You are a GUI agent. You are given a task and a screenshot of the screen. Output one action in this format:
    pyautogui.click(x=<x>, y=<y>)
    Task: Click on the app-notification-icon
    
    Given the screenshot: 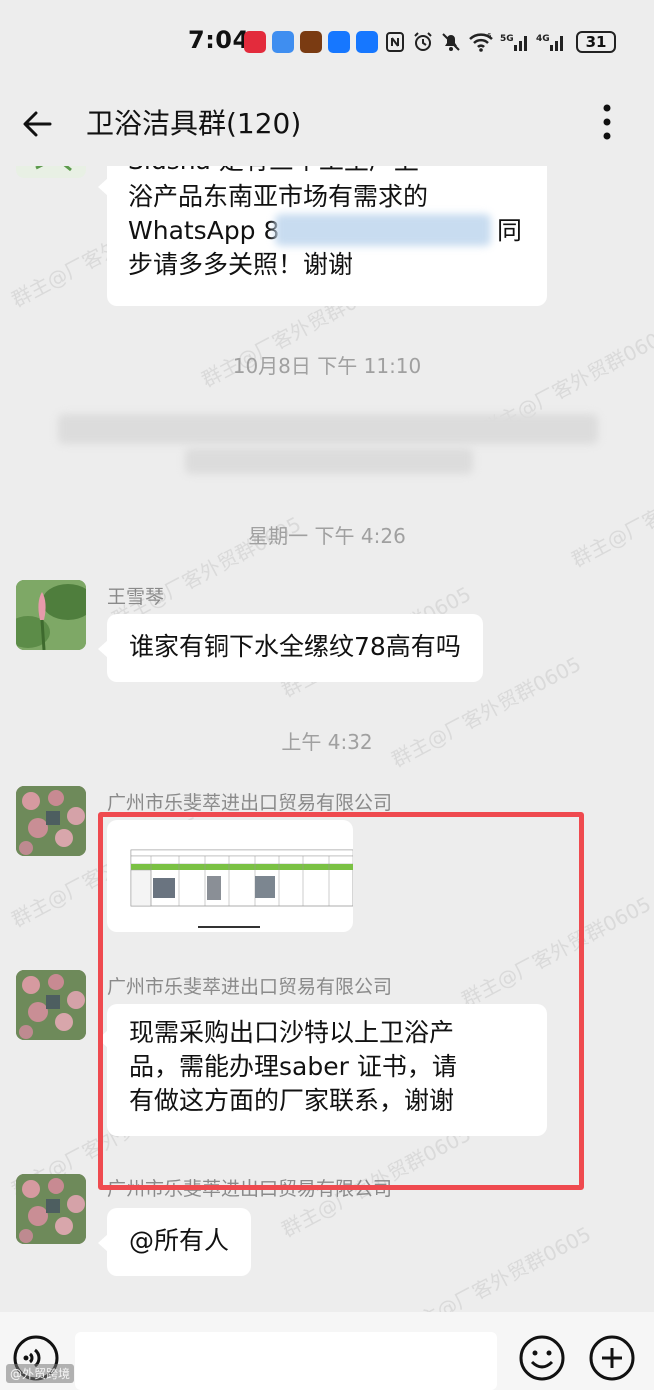 What is the action you would take?
    pyautogui.click(x=255, y=42)
    